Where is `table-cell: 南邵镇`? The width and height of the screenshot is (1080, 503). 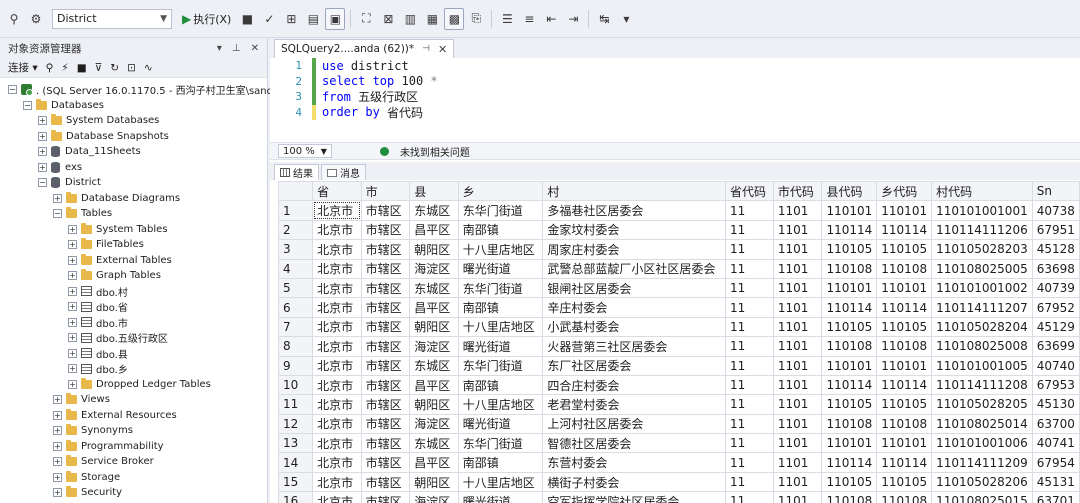
table-cell: 南邵镇 is located at coordinates (500, 462).